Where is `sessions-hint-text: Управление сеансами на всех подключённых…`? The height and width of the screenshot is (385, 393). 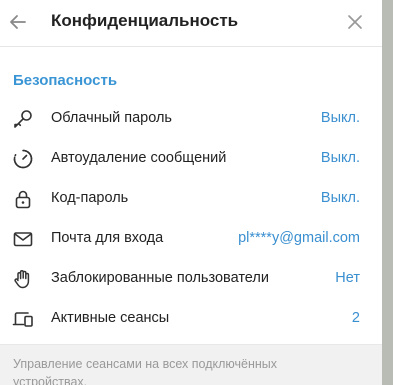 sessions-hint-text: Управление сеансами на всех подключённых… is located at coordinates (145, 371).